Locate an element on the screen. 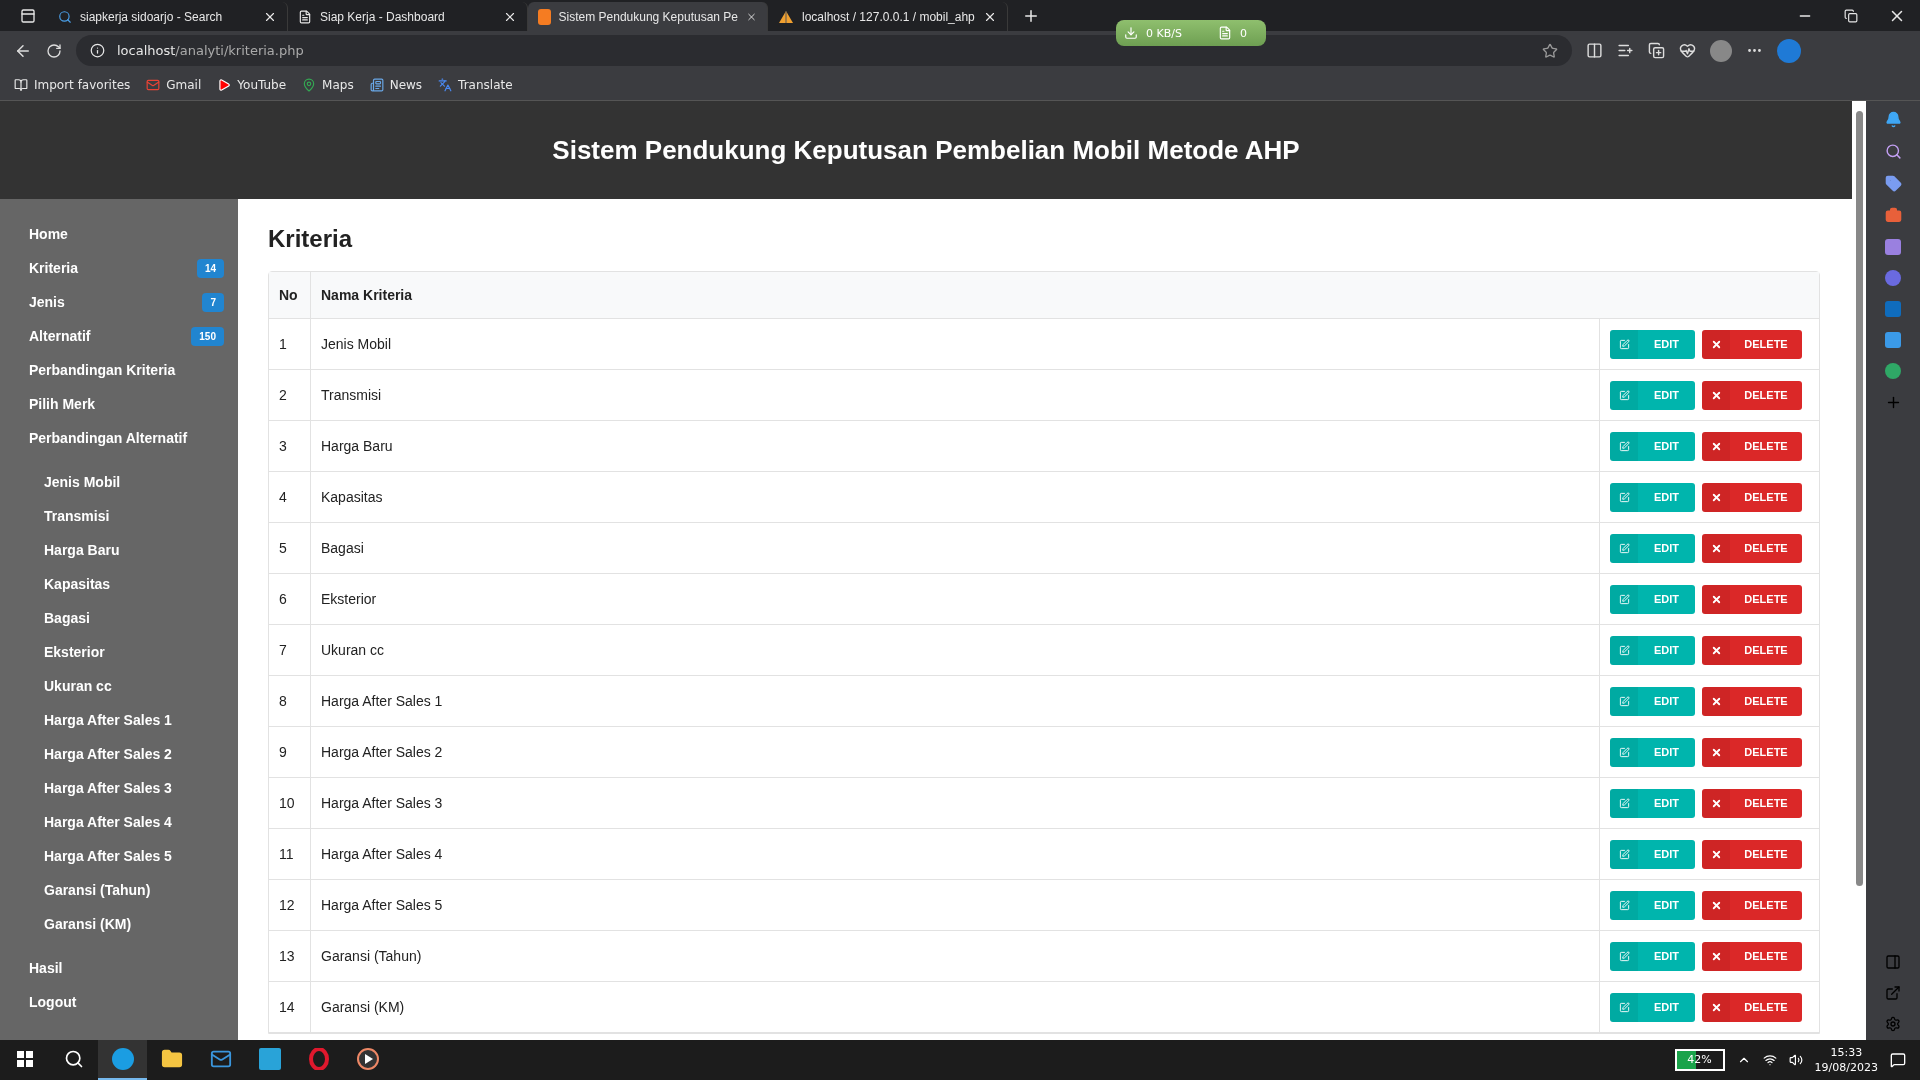 The image size is (1920, 1080). sidebar-link: Kapasitas is located at coordinates (119, 584).